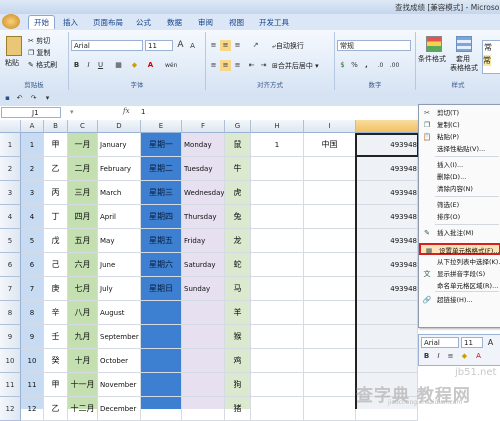 This screenshot has width=500, height=421. Describe the element at coordinates (459, 189) in the screenshot. I see `context-menu-item: 清除内容(N)` at that location.